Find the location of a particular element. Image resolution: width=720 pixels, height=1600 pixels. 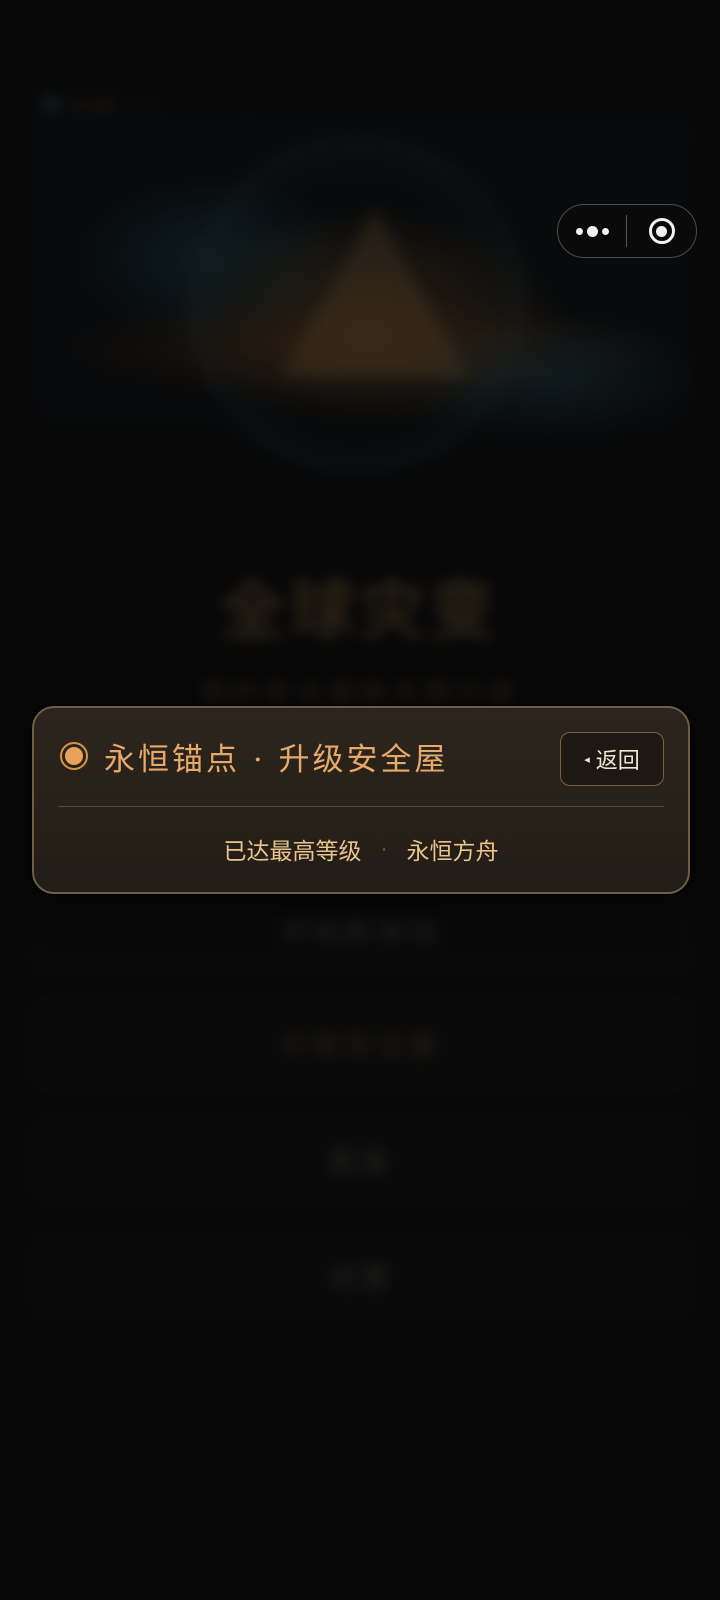

more-dots-icon is located at coordinates (592, 231).